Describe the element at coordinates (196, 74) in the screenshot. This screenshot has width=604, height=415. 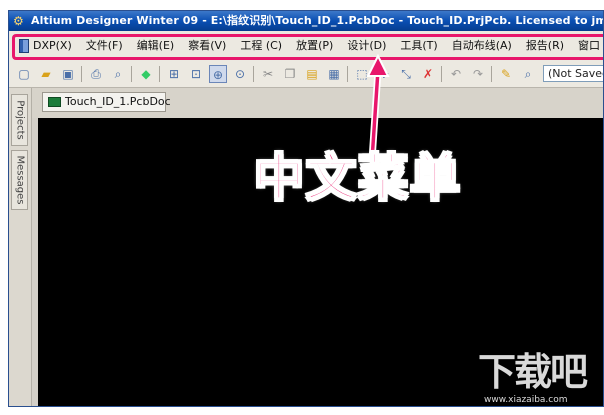
I see `zoom-area-icon: ⊡` at that location.